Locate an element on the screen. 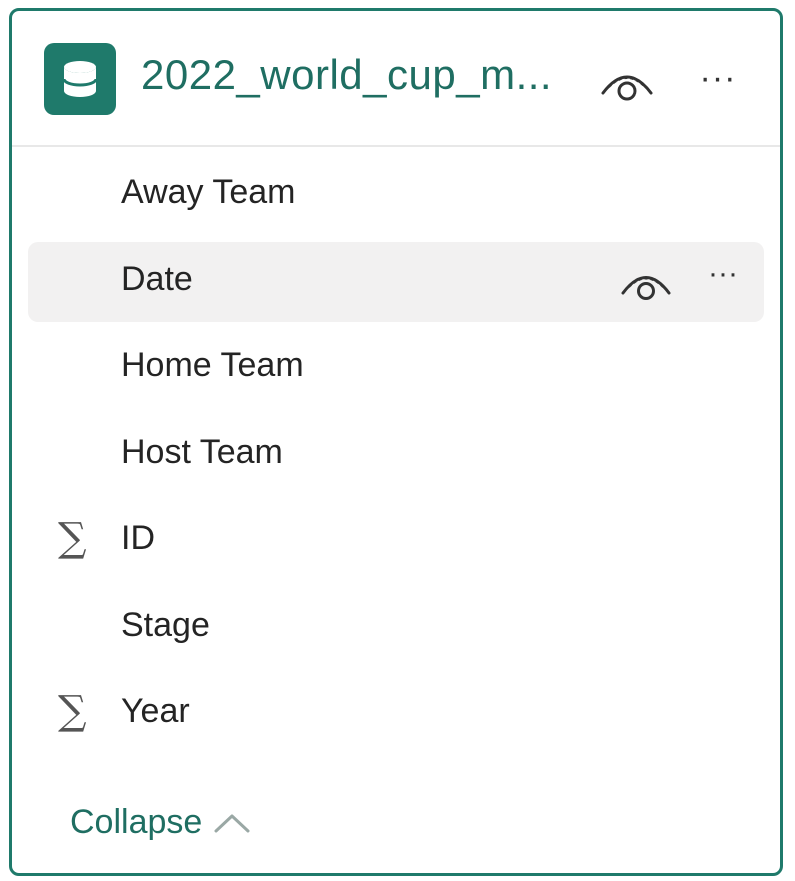  chevron-up-icon is located at coordinates (232, 823).